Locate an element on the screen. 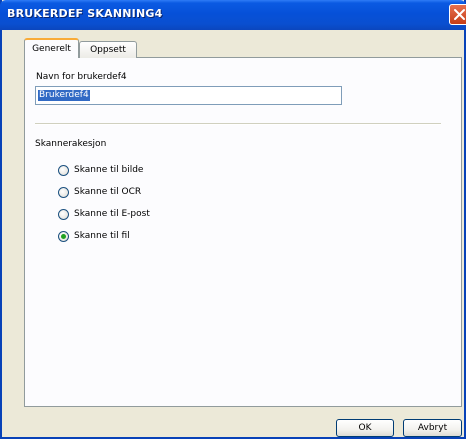  window-title: BRUKERDEF SKANNING4 is located at coordinates (85, 13).